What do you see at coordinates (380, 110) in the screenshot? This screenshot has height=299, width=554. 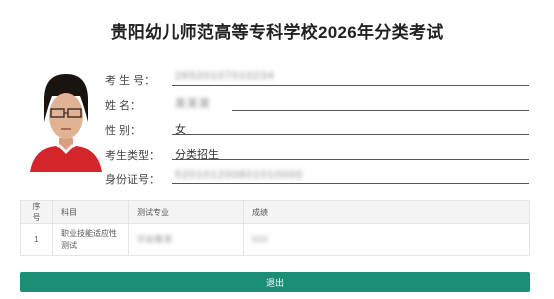 I see `underline-name` at bounding box center [380, 110].